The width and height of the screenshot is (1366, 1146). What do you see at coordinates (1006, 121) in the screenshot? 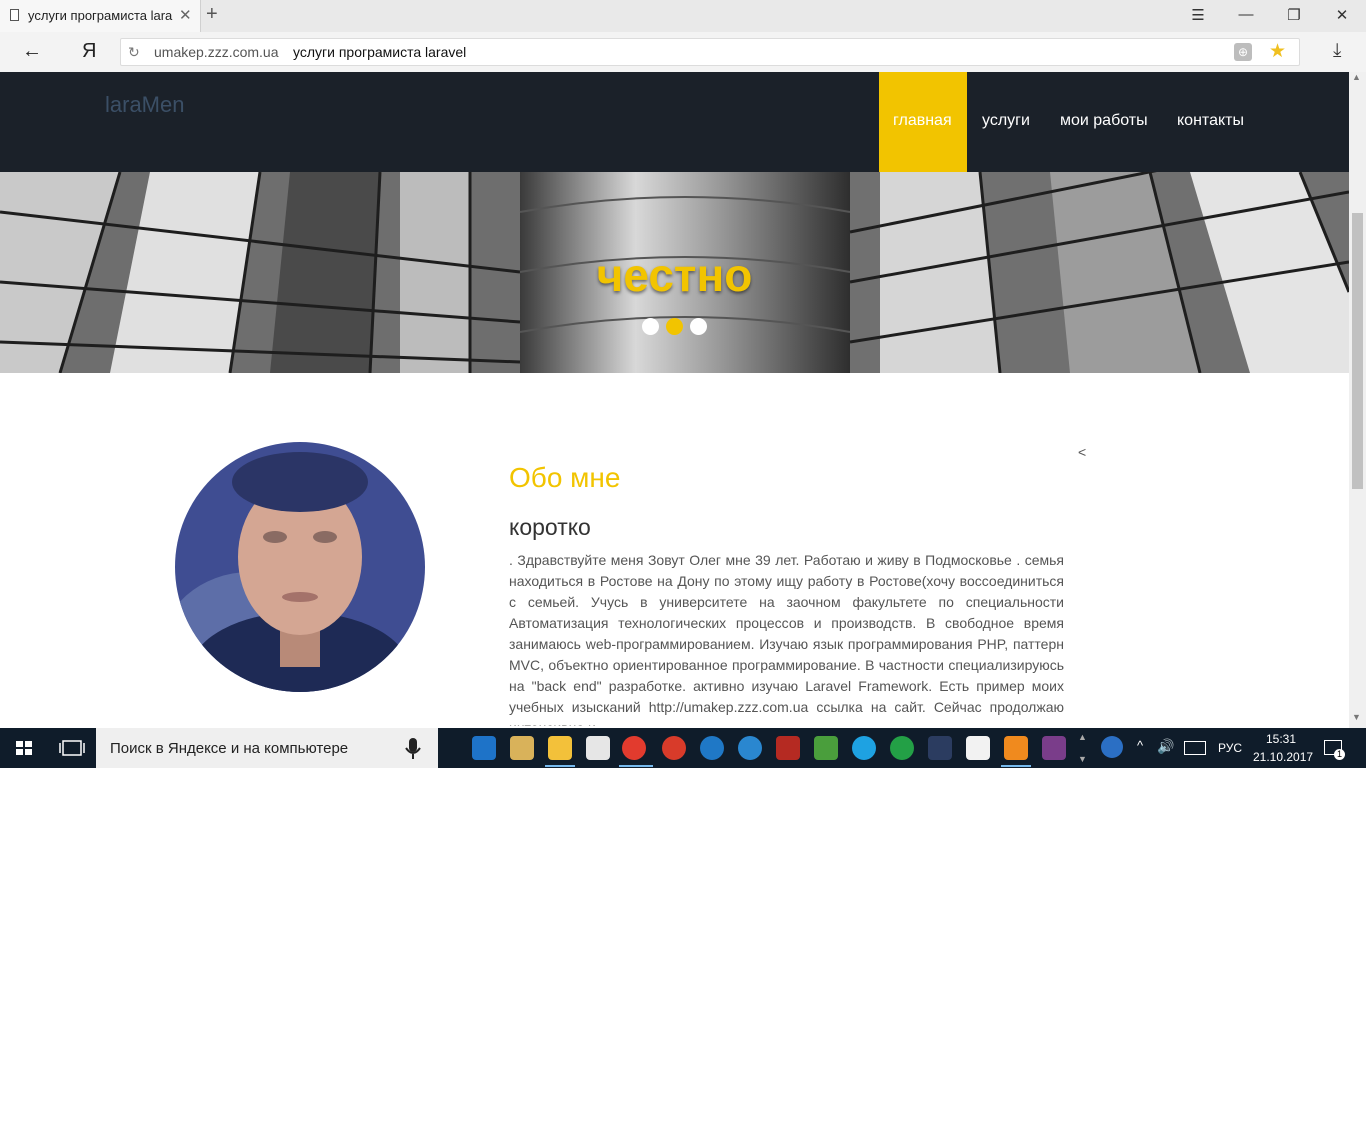
I see `nav-item-services: услуги` at bounding box center [1006, 121].